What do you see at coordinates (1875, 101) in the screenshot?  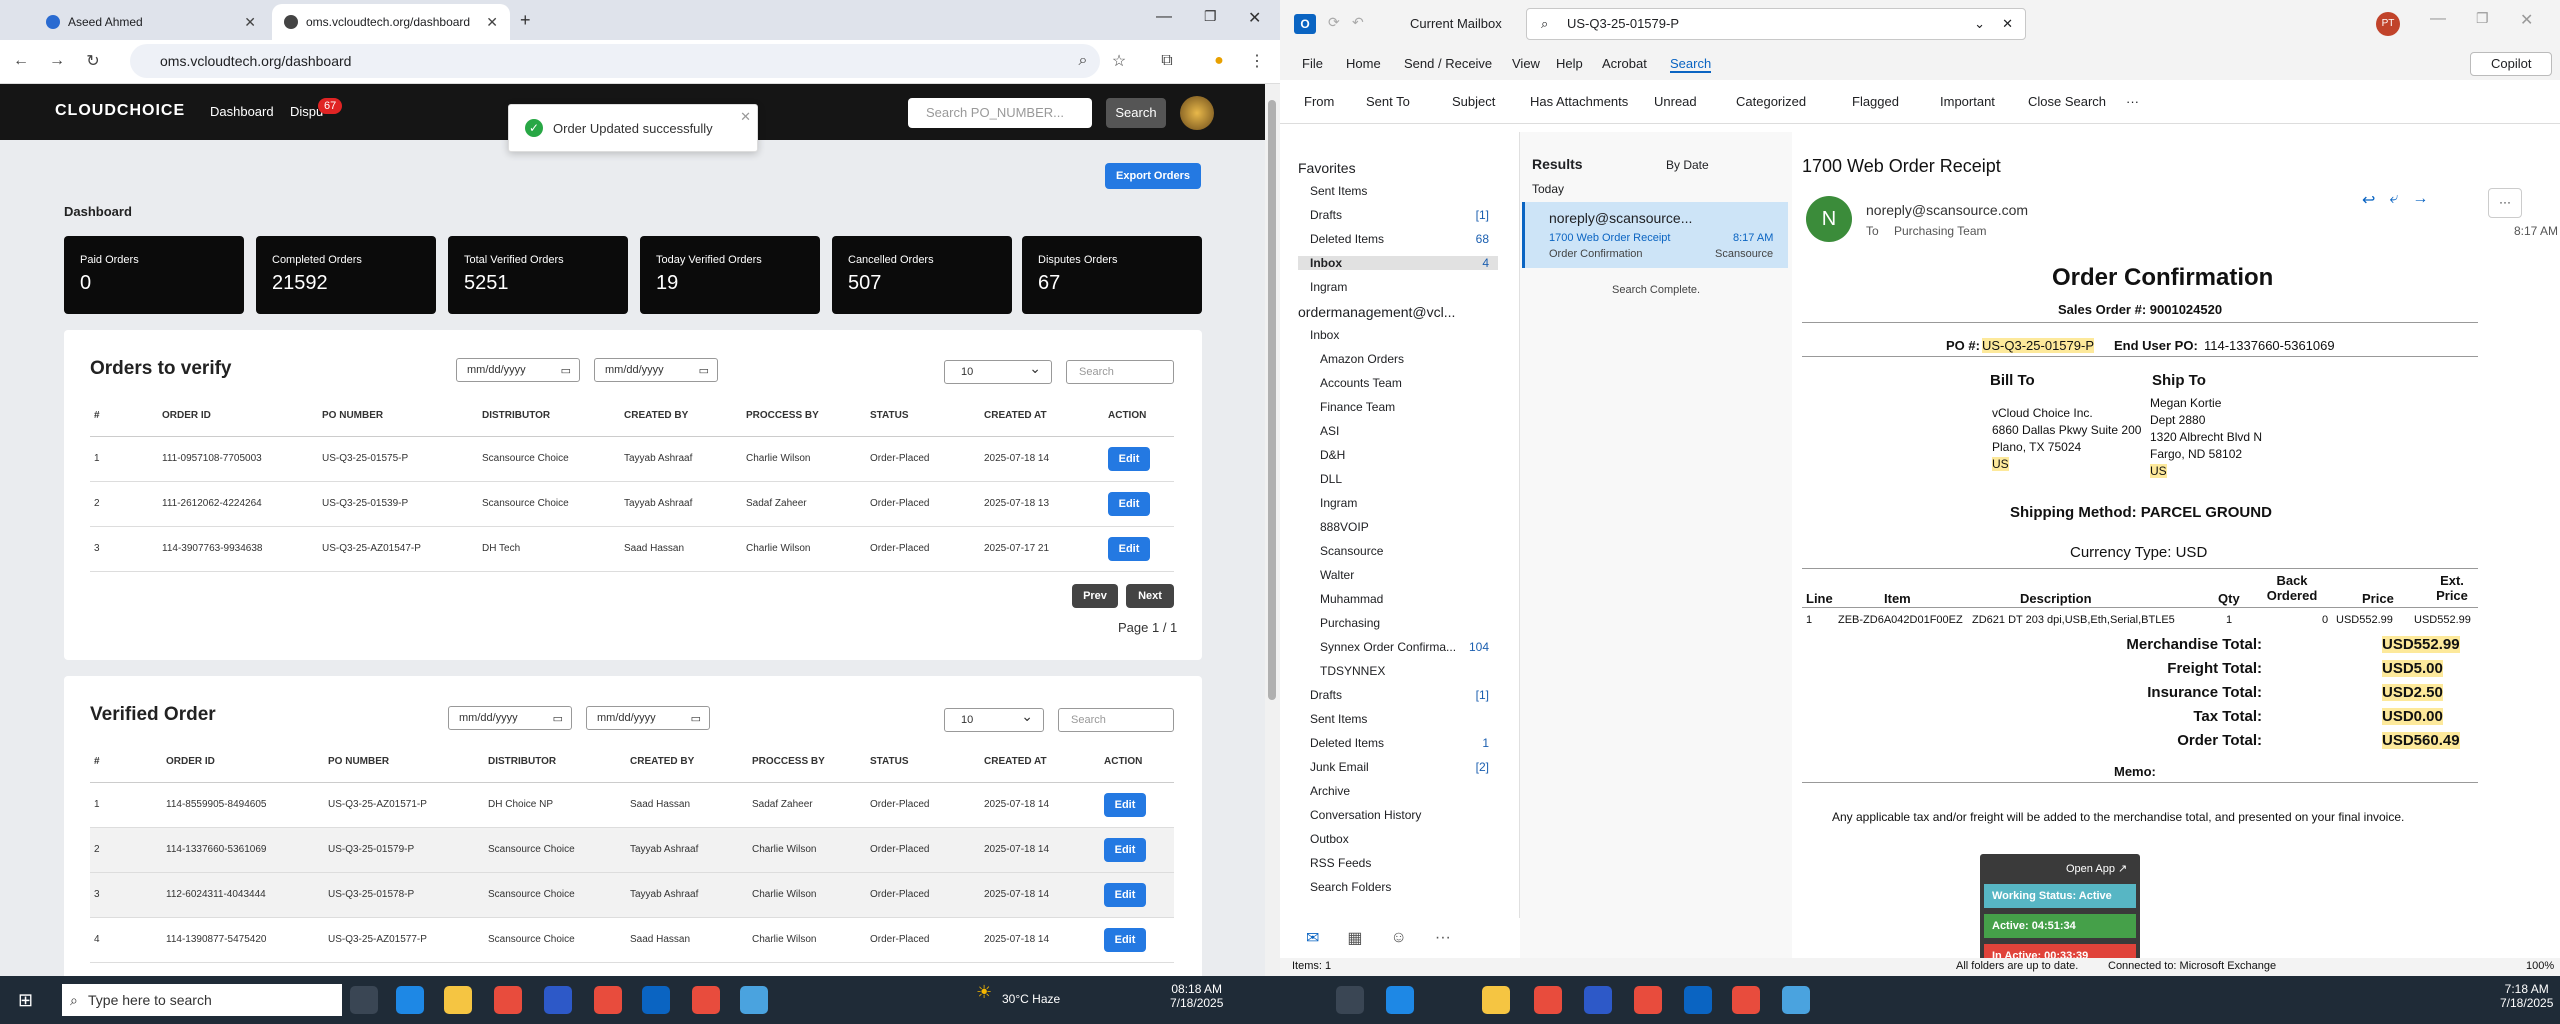 I see `flagged-filter: Flagged` at bounding box center [1875, 101].